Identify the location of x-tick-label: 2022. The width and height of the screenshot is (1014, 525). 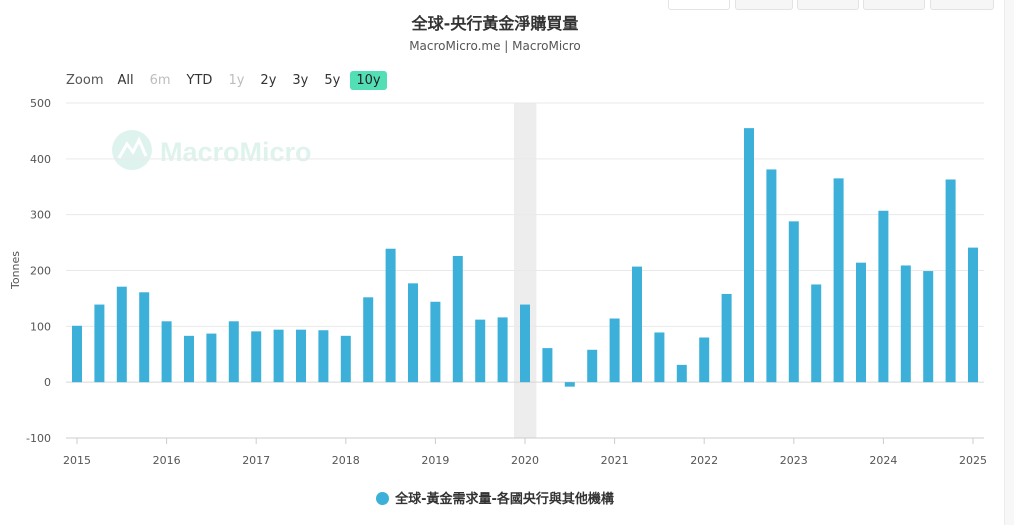
(704, 460).